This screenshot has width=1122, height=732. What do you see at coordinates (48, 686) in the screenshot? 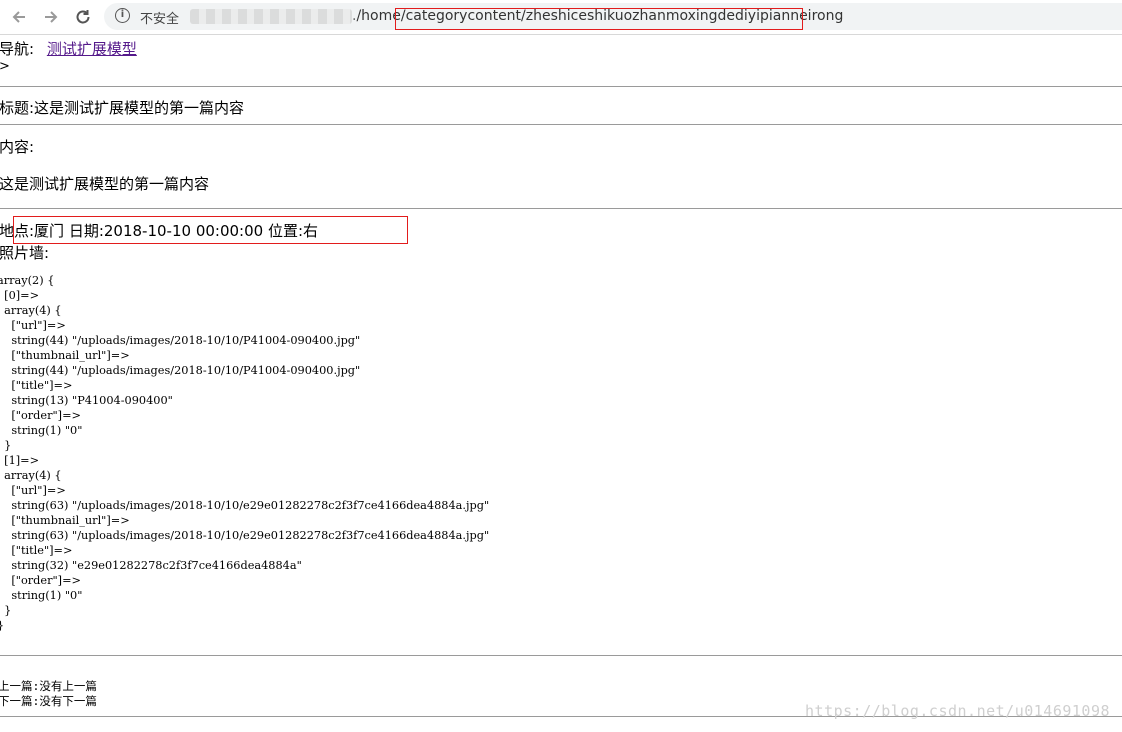
I see `prev-article-link: 上一篇:没有上一篇` at bounding box center [48, 686].